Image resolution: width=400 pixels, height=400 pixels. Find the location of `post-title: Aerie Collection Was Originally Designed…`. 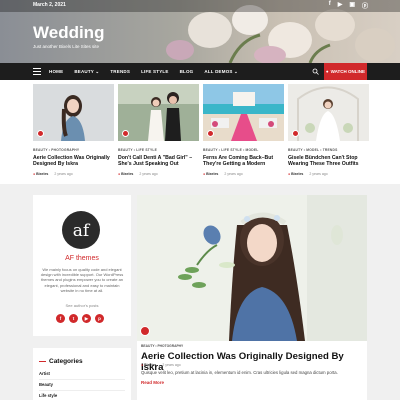

post-title: Aerie Collection Was Originally Designed… is located at coordinates (73, 161).